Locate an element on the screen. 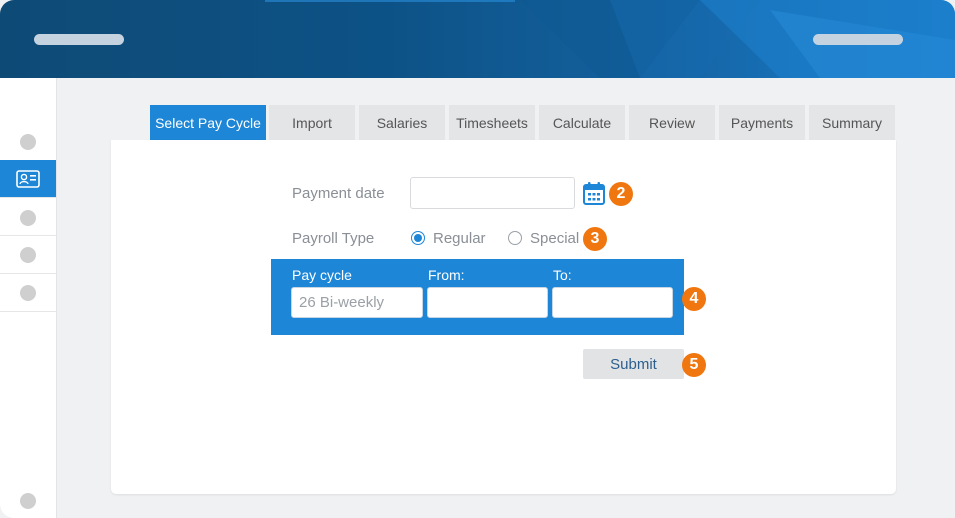 The width and height of the screenshot is (955, 518). calendar-icon is located at coordinates (594, 193).